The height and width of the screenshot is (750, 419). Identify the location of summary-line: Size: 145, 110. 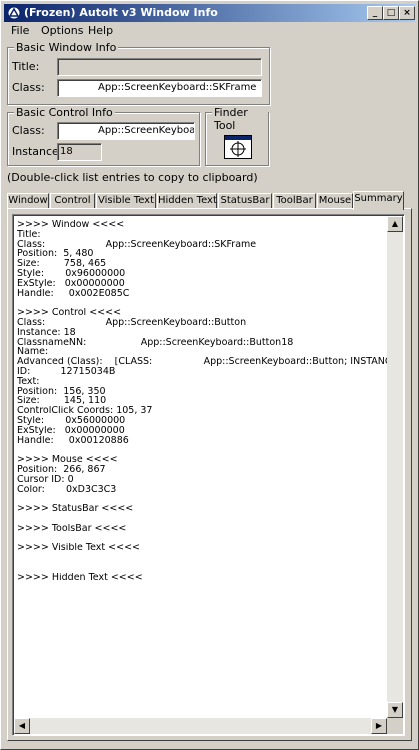
(203, 401).